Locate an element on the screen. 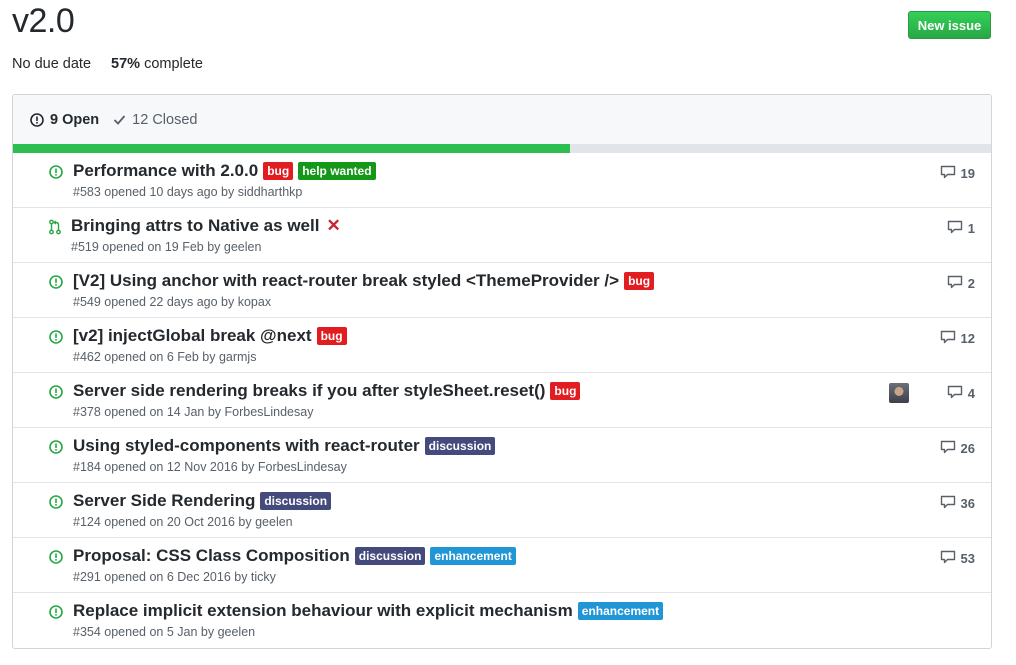 This screenshot has width=1016, height=665. comment-count: 2 is located at coordinates (961, 283).